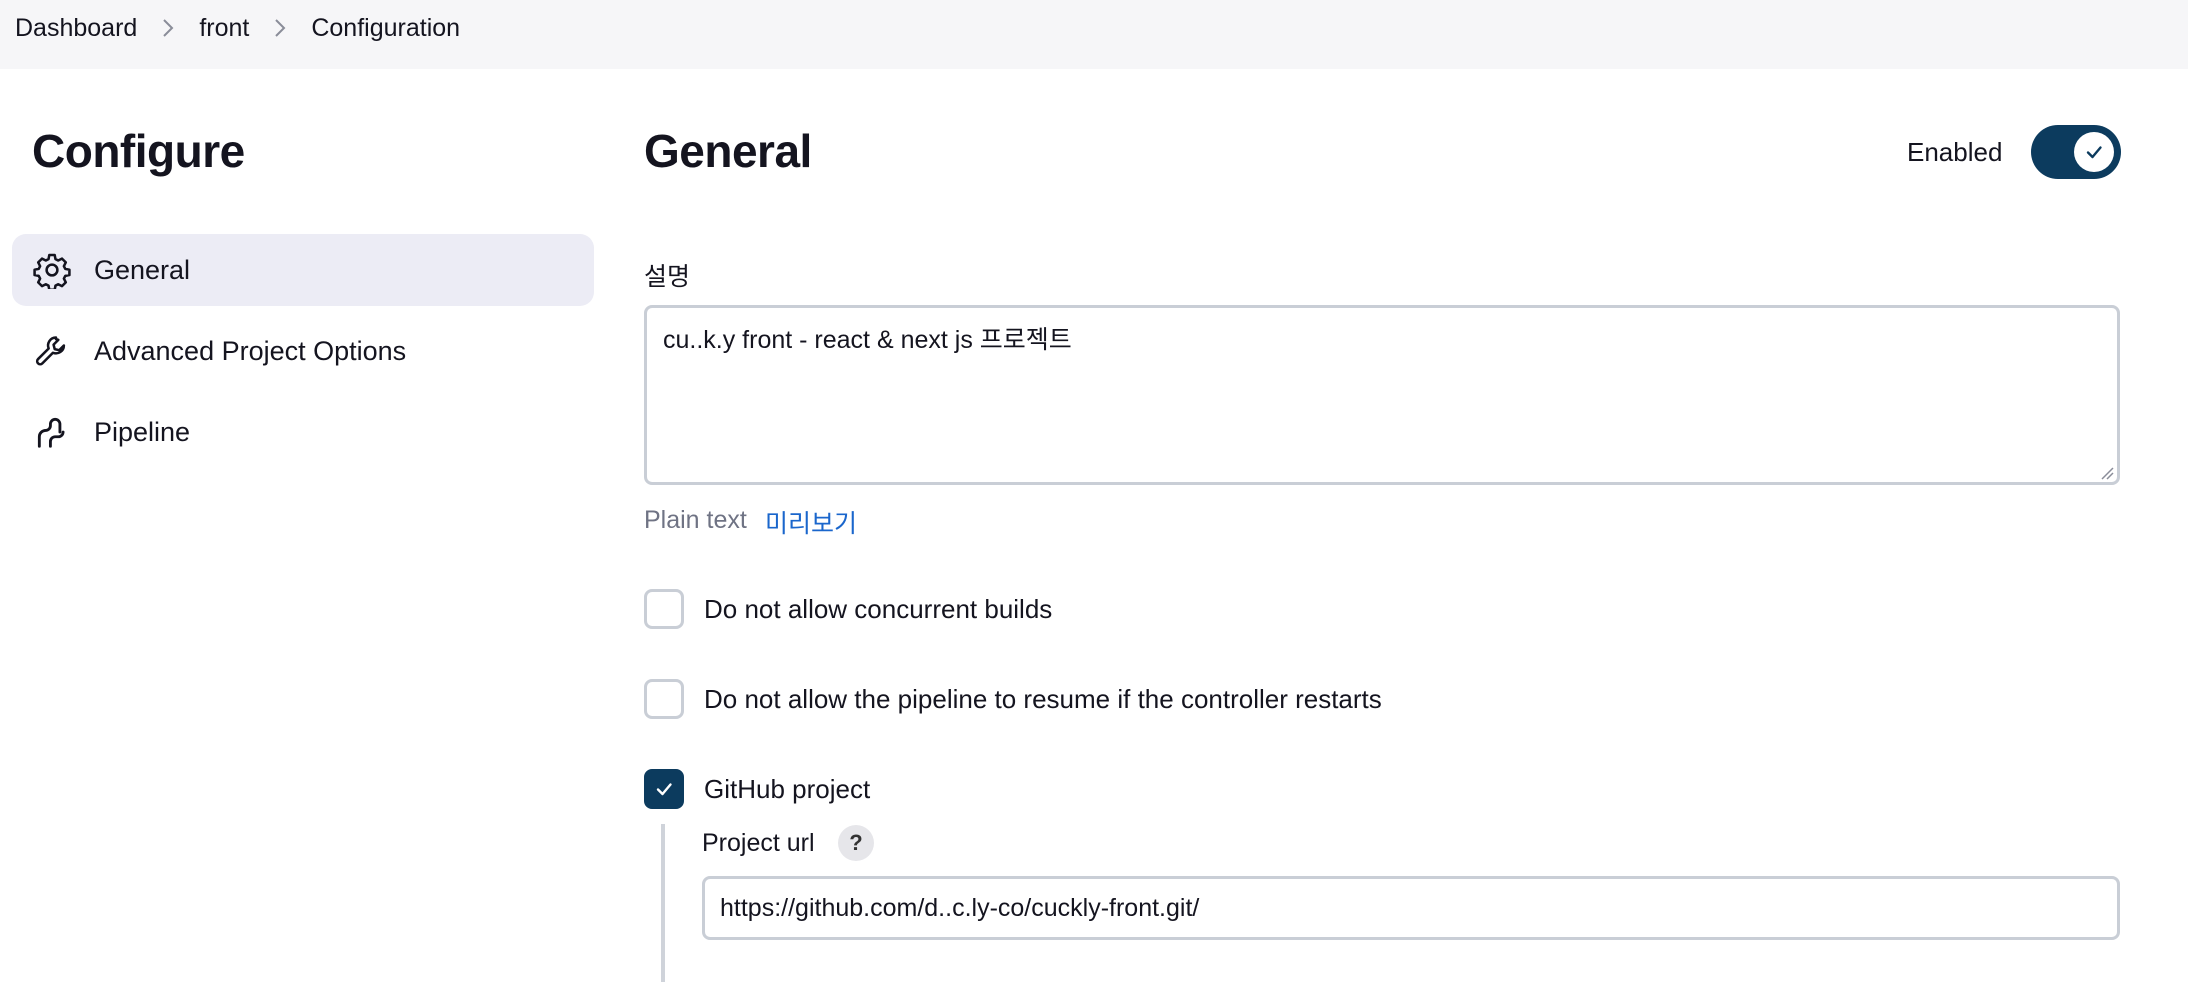  Describe the element at coordinates (2106, 472) in the screenshot. I see `resize-handle-icon` at that location.